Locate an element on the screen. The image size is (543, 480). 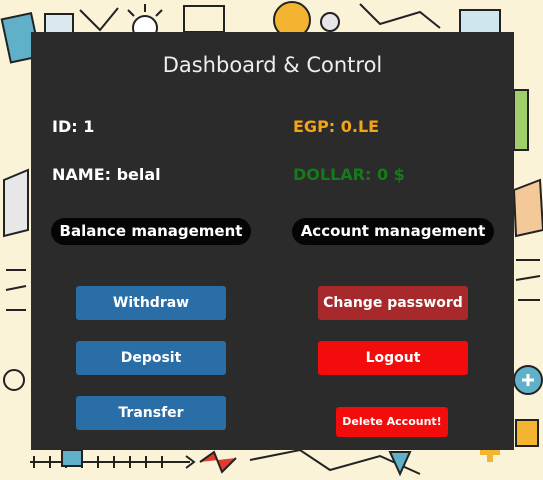
change-password-button: Change password is located at coordinates (393, 303).